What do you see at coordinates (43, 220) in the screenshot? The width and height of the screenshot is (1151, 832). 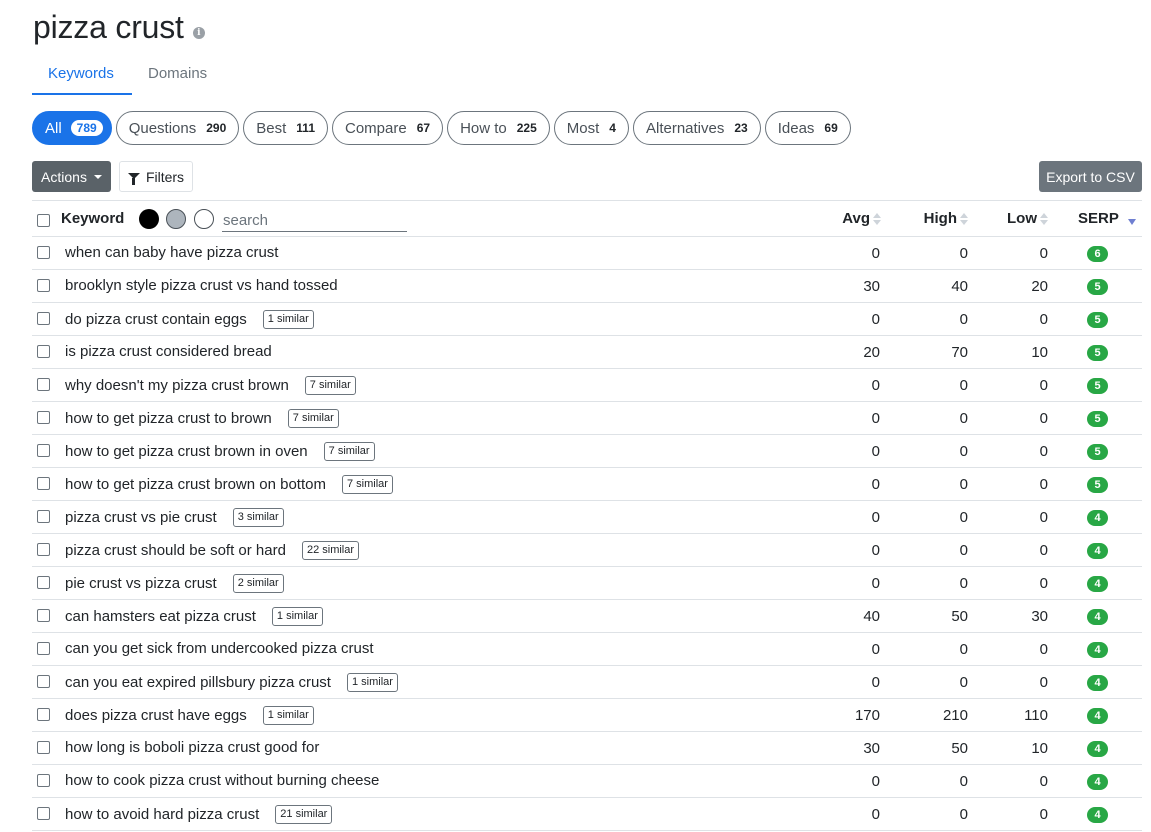 I see `select-all-checkbox` at bounding box center [43, 220].